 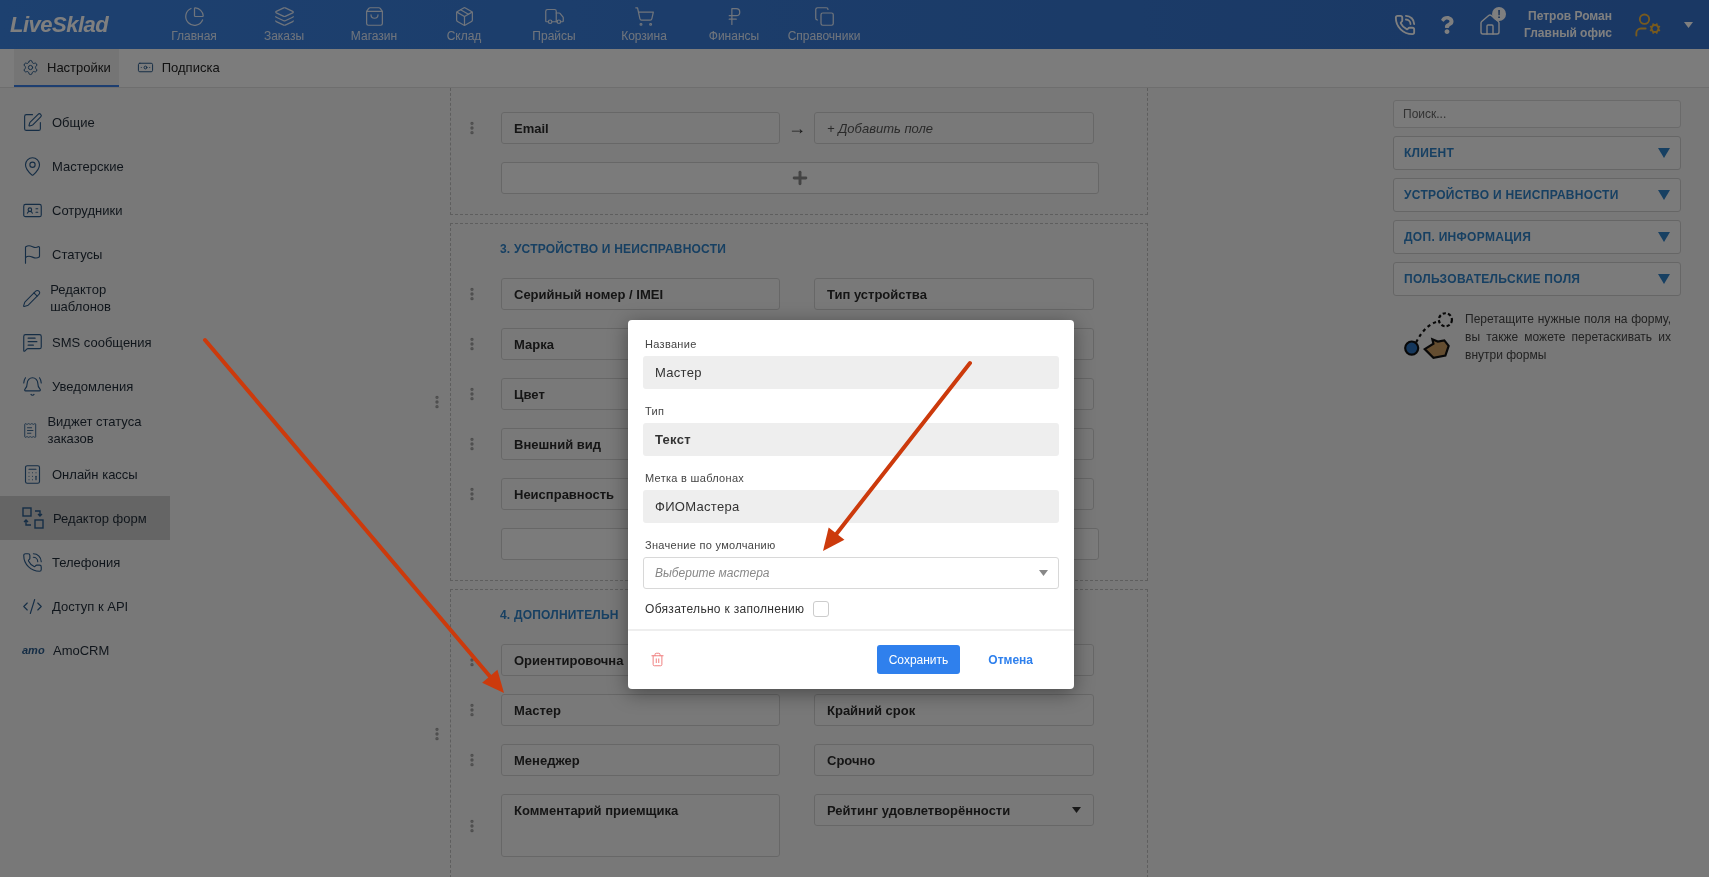 I want to click on field-label: Значение по умолчанию, so click(x=711, y=545).